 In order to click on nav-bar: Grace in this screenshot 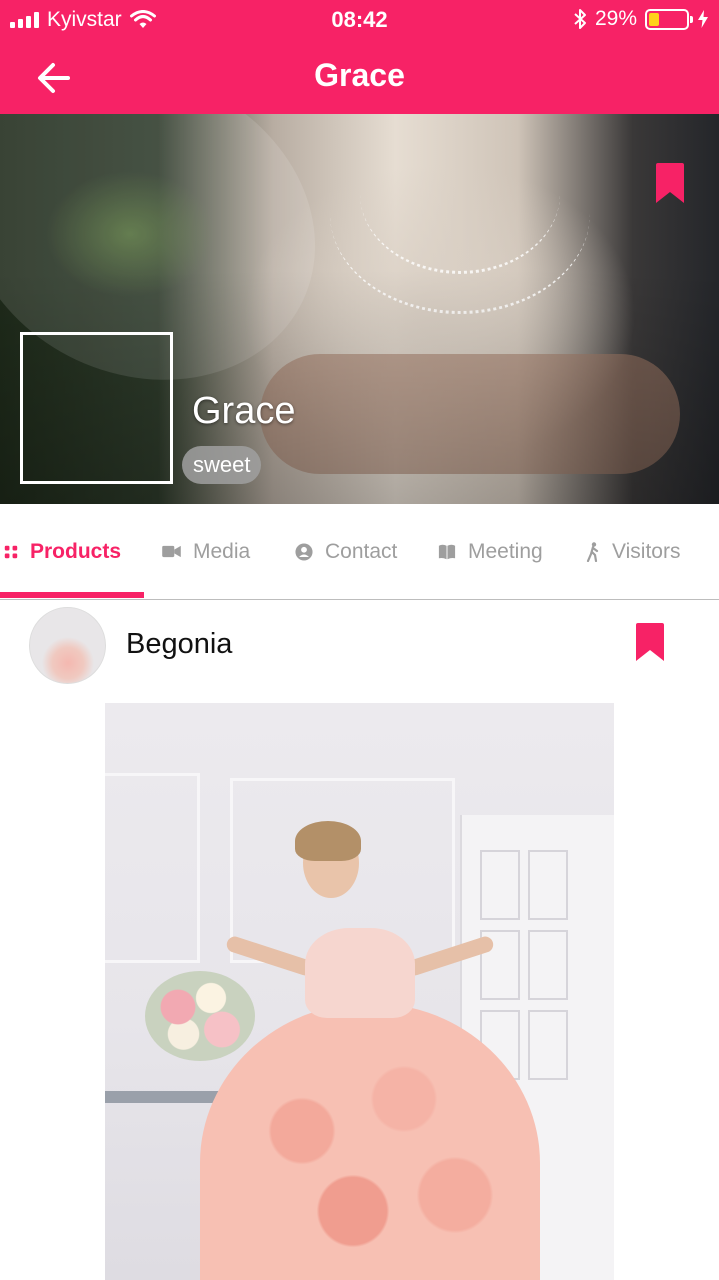, I will do `click(359, 77)`.